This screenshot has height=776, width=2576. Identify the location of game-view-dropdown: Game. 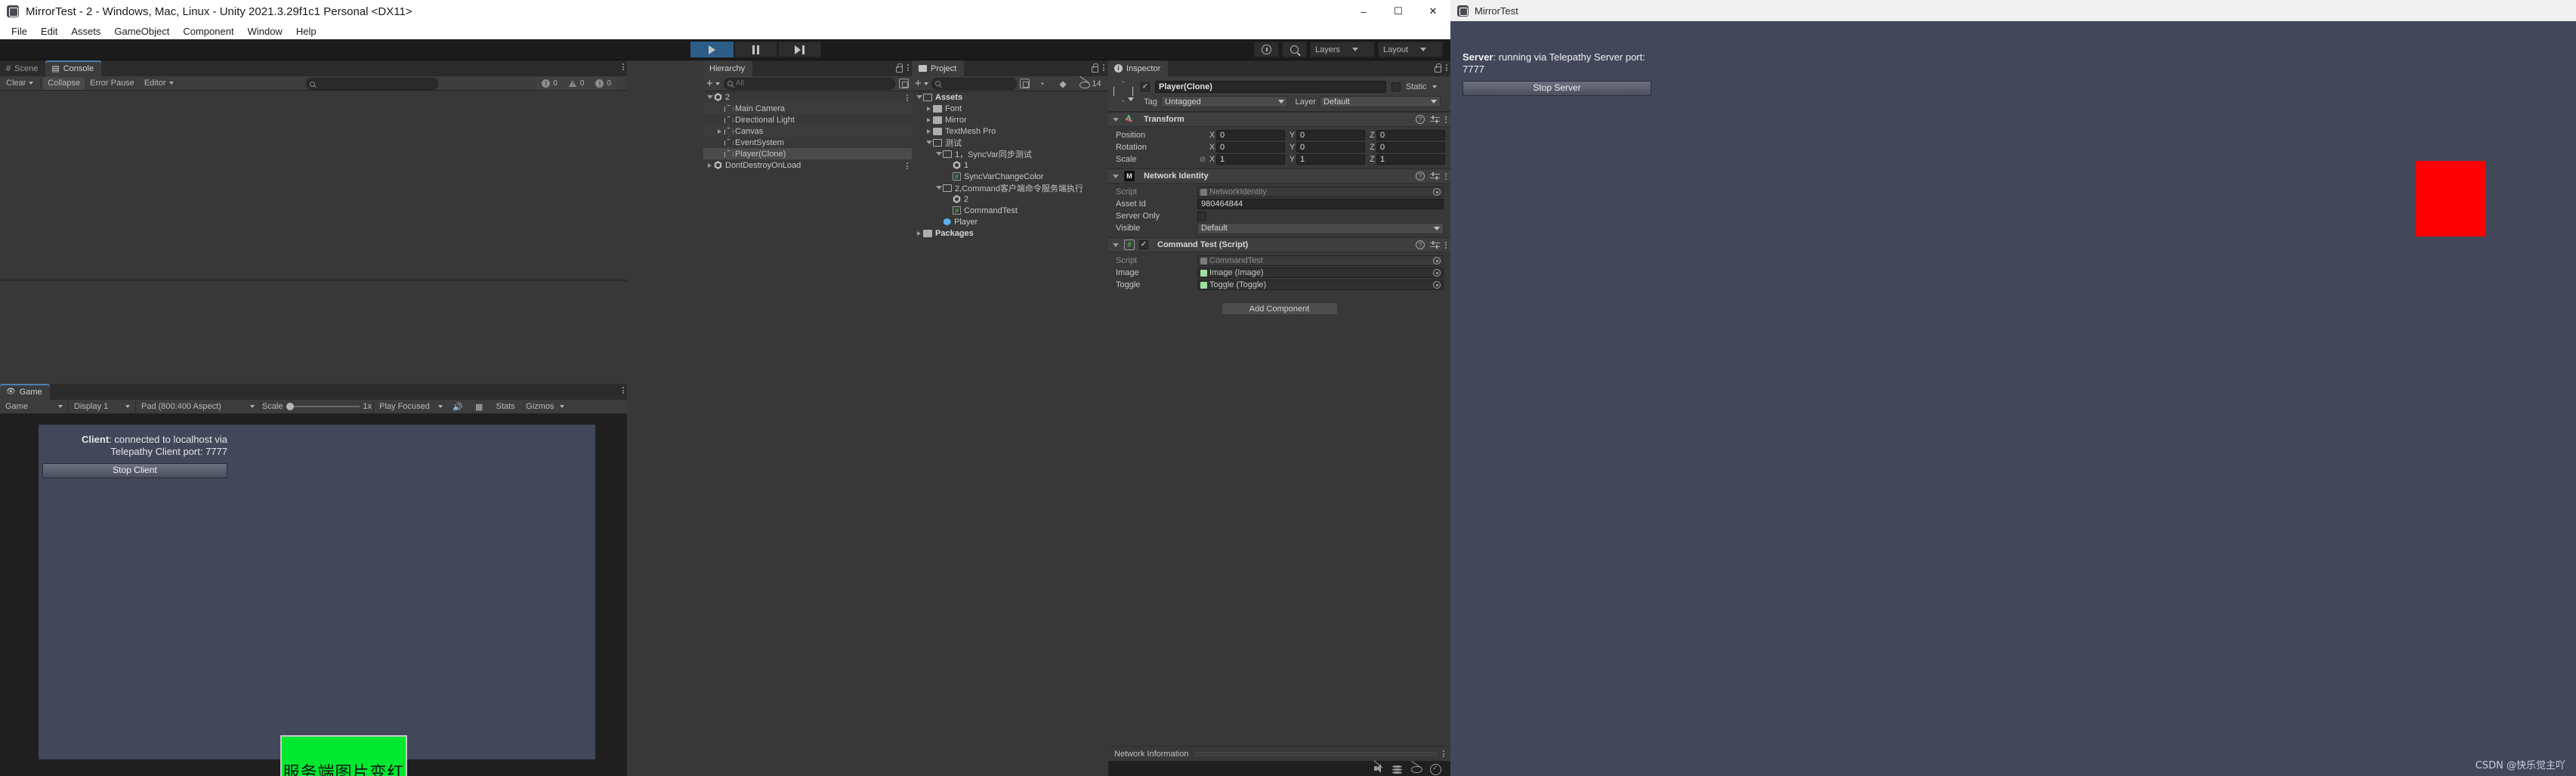
(34, 406).